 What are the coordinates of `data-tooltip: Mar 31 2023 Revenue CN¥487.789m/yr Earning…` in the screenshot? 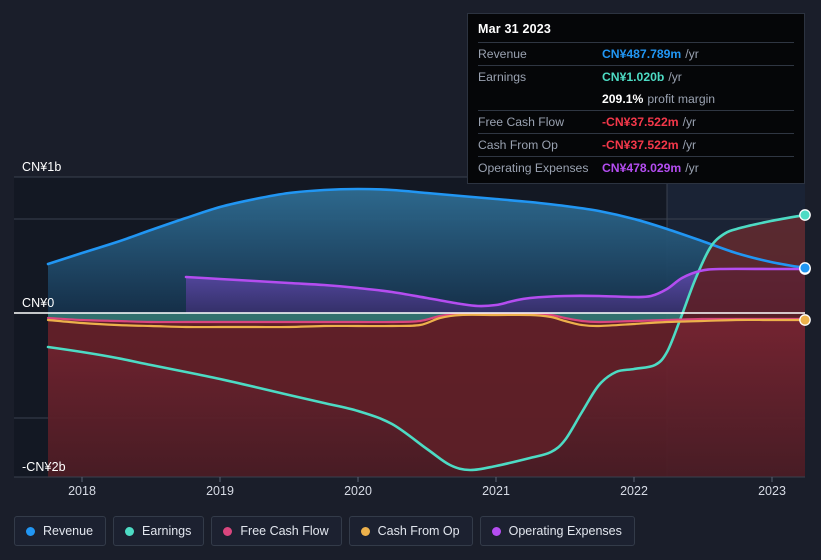 It's located at (636, 98).